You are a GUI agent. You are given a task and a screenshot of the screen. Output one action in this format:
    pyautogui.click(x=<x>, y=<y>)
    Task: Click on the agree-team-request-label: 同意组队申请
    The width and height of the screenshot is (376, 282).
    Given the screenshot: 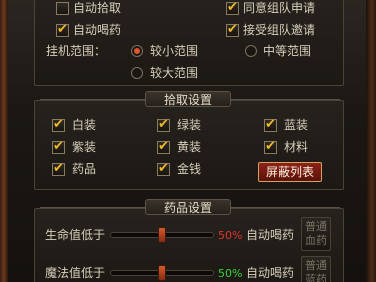 What is the action you would take?
    pyautogui.click(x=279, y=8)
    